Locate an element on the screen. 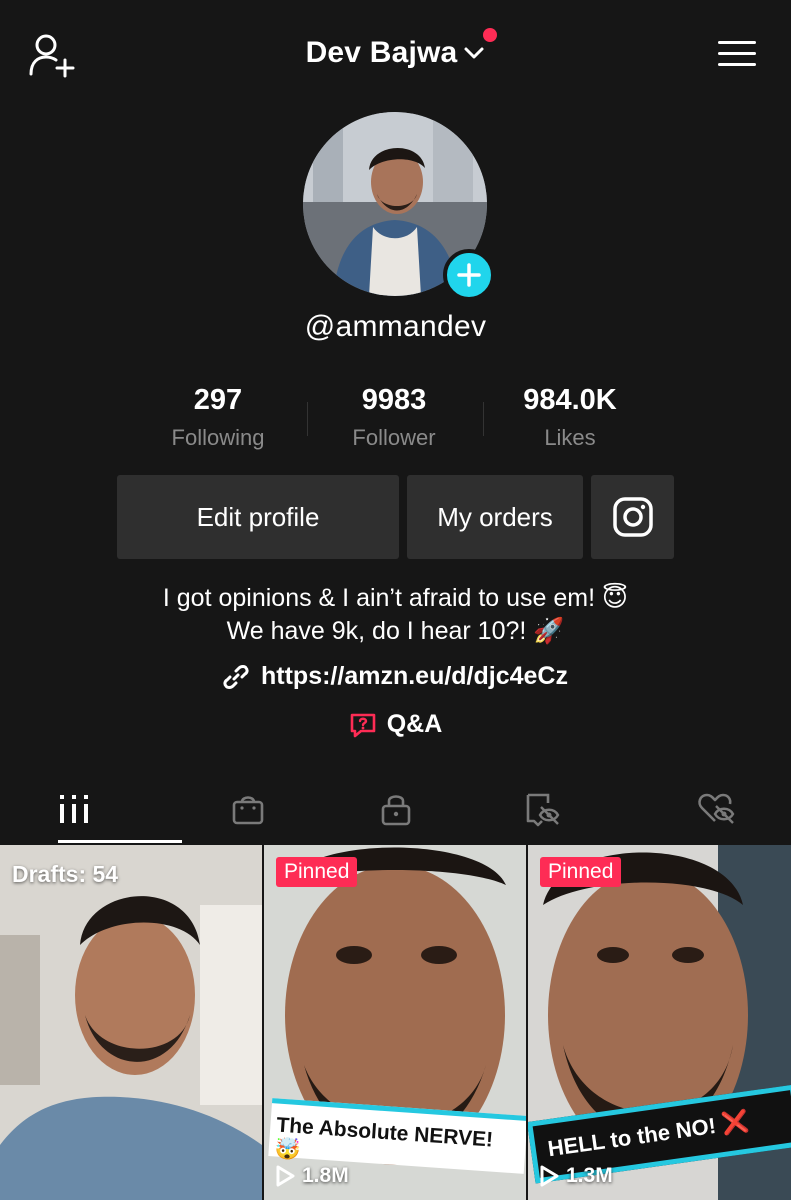 This screenshot has height=1200, width=791. qa-link: Q&A is located at coordinates (395, 724).